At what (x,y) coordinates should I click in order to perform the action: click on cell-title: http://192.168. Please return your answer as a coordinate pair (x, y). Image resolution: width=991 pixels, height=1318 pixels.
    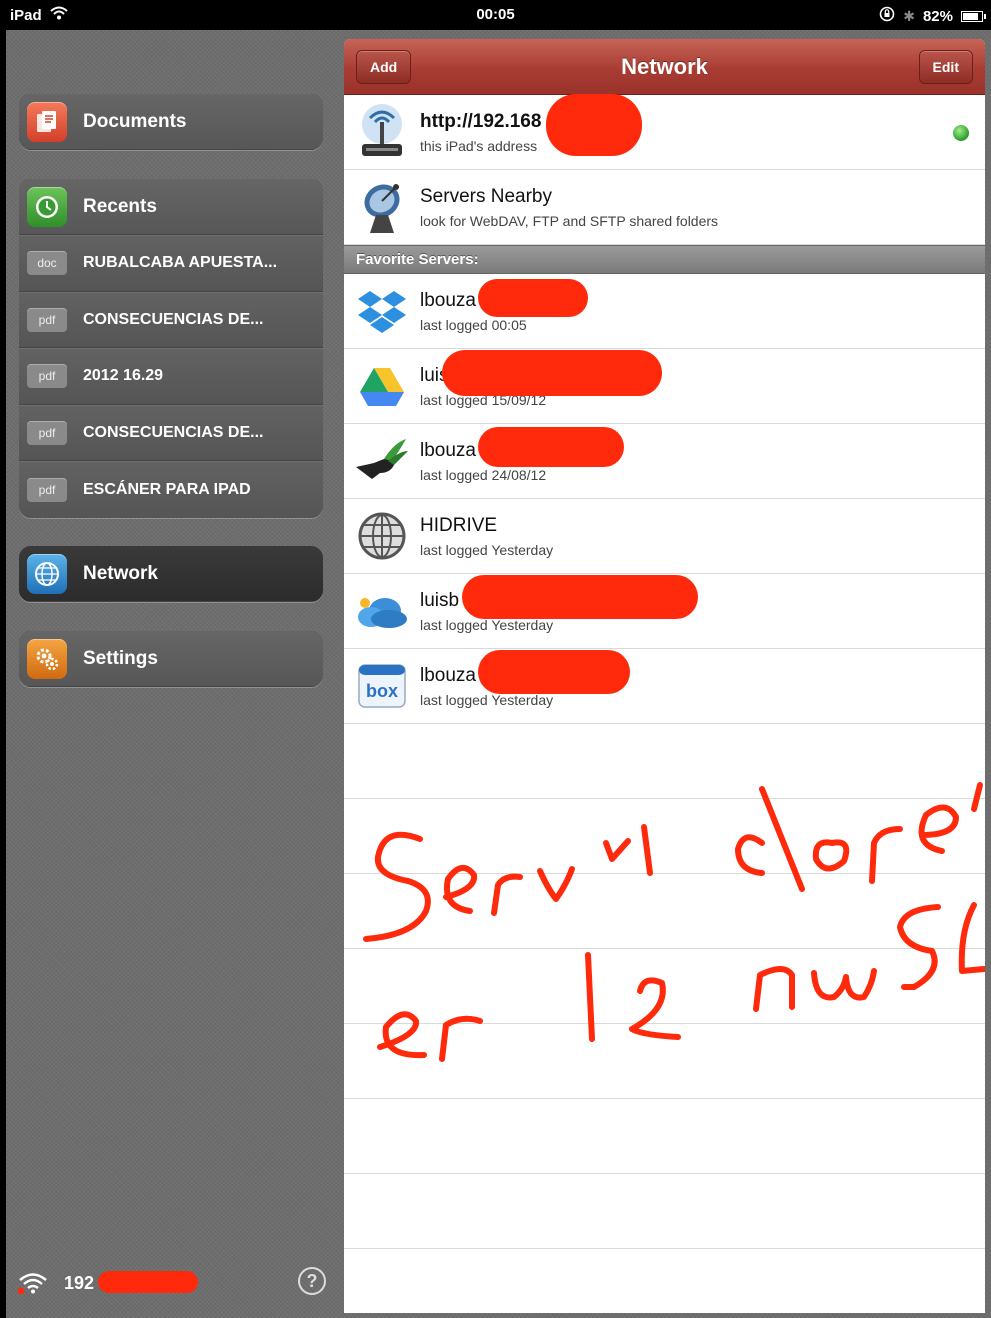
    Looking at the image, I should click on (531, 124).